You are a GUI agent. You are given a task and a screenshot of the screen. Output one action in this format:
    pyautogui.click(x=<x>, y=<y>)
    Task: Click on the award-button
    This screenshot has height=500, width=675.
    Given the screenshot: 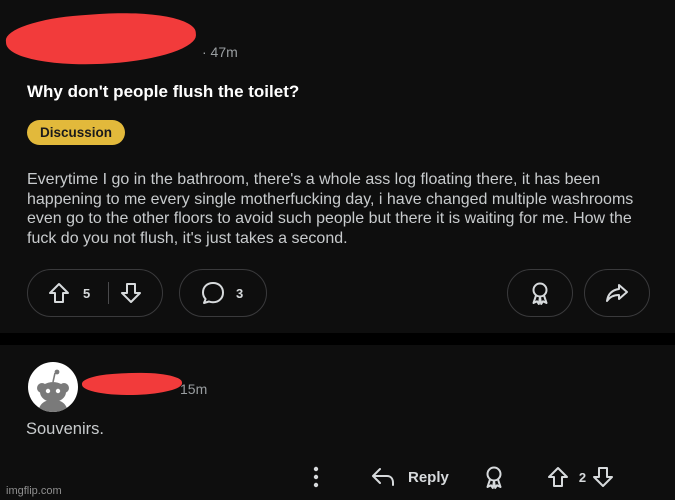 What is the action you would take?
    pyautogui.click(x=540, y=293)
    